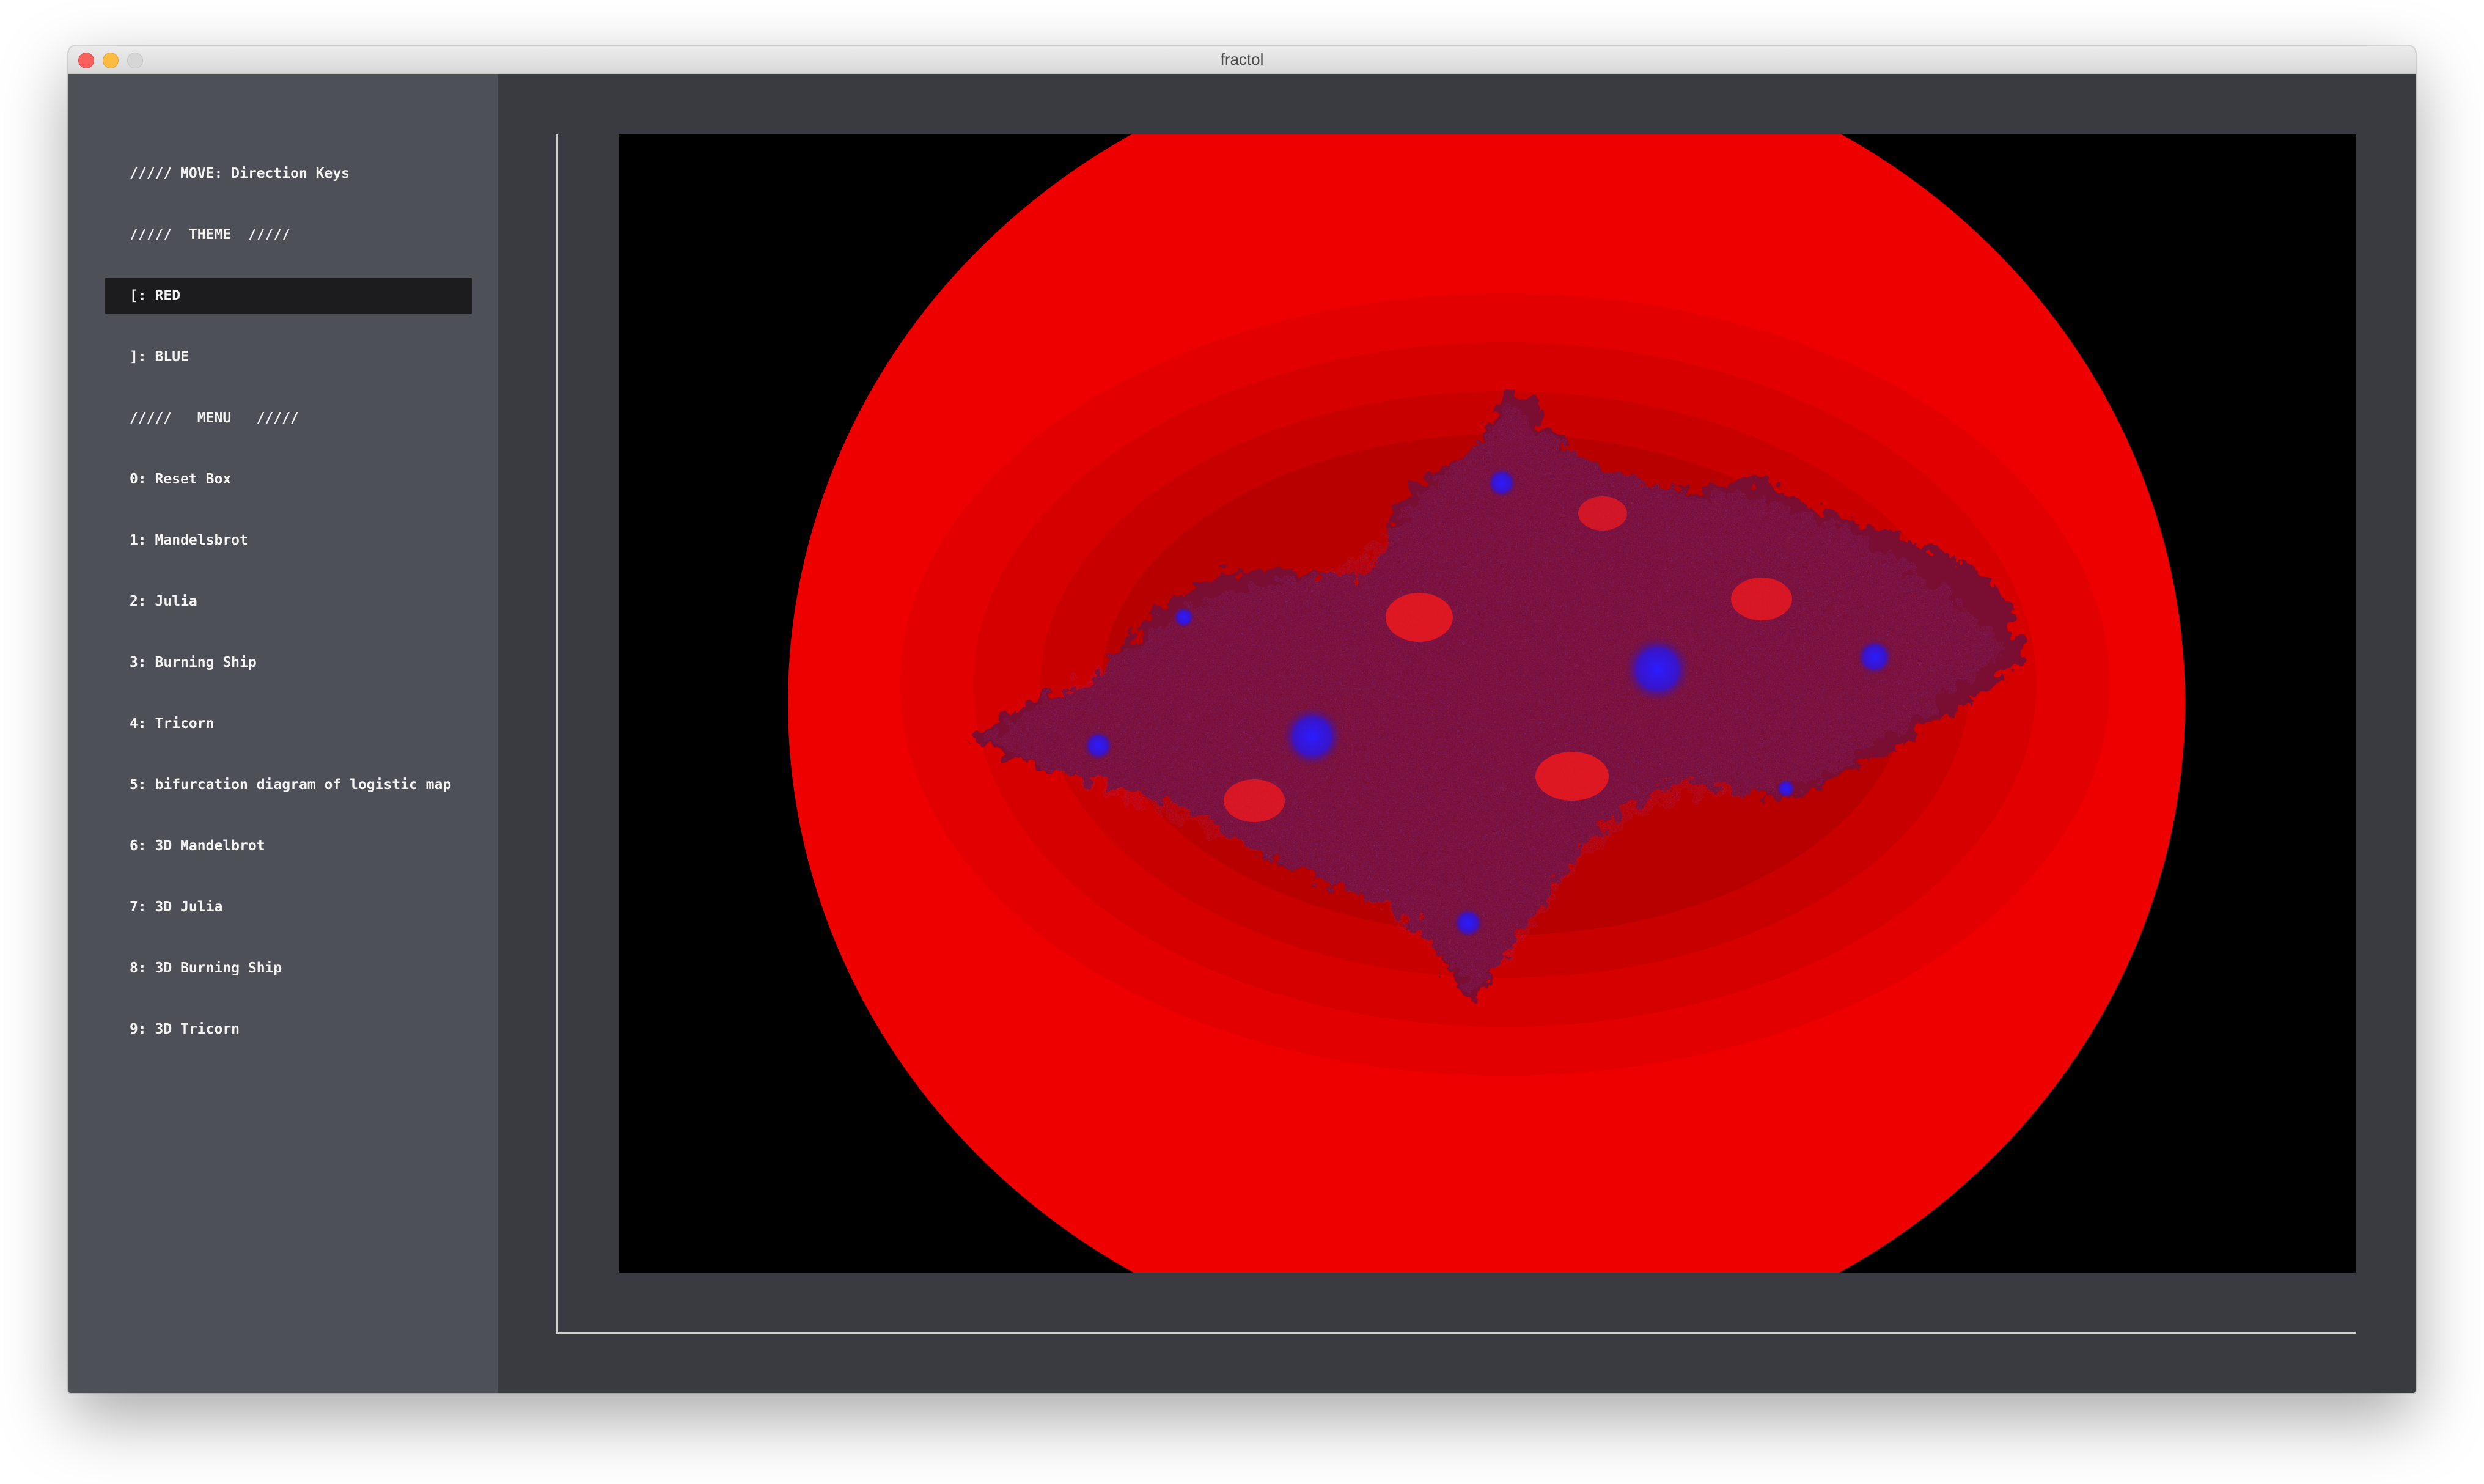  Describe the element at coordinates (1098, 745) in the screenshot. I see `julia-core-far-left` at that location.